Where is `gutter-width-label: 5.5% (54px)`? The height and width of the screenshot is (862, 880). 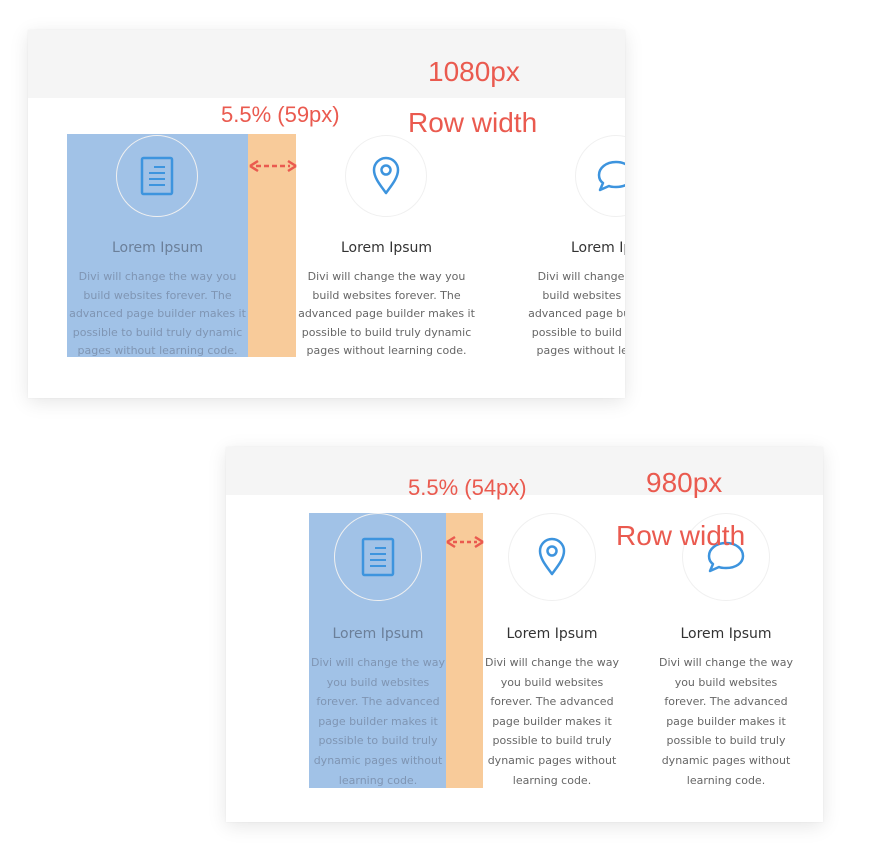 gutter-width-label: 5.5% (54px) is located at coordinates (467, 487).